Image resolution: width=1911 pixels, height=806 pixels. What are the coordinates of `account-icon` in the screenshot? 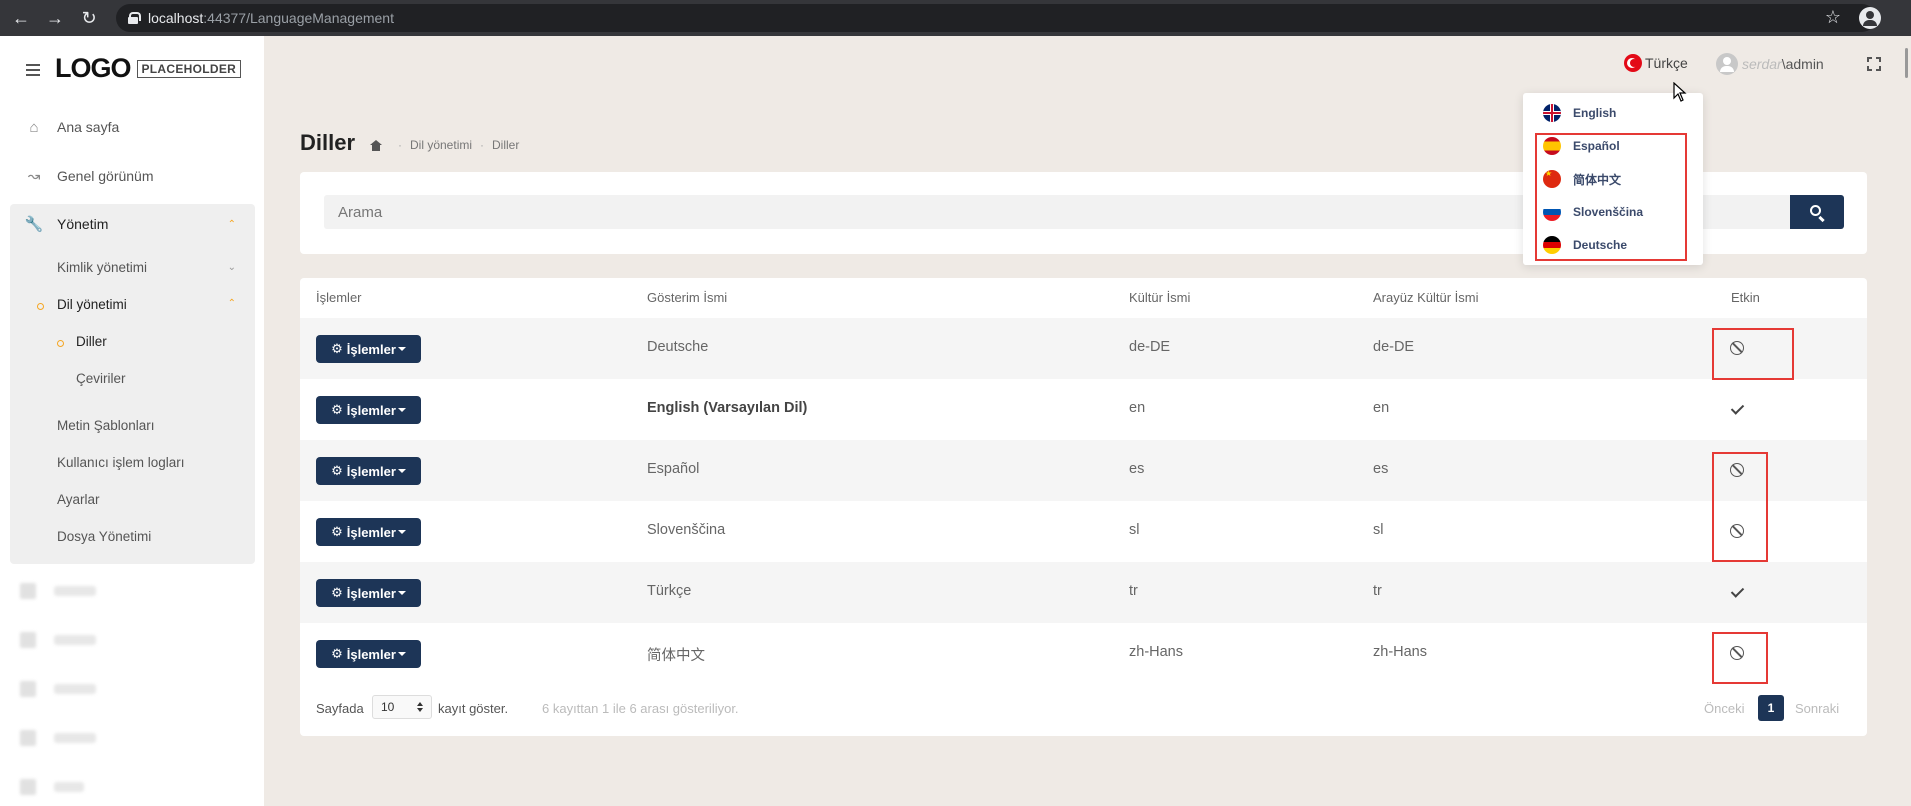 It's located at (1870, 18).